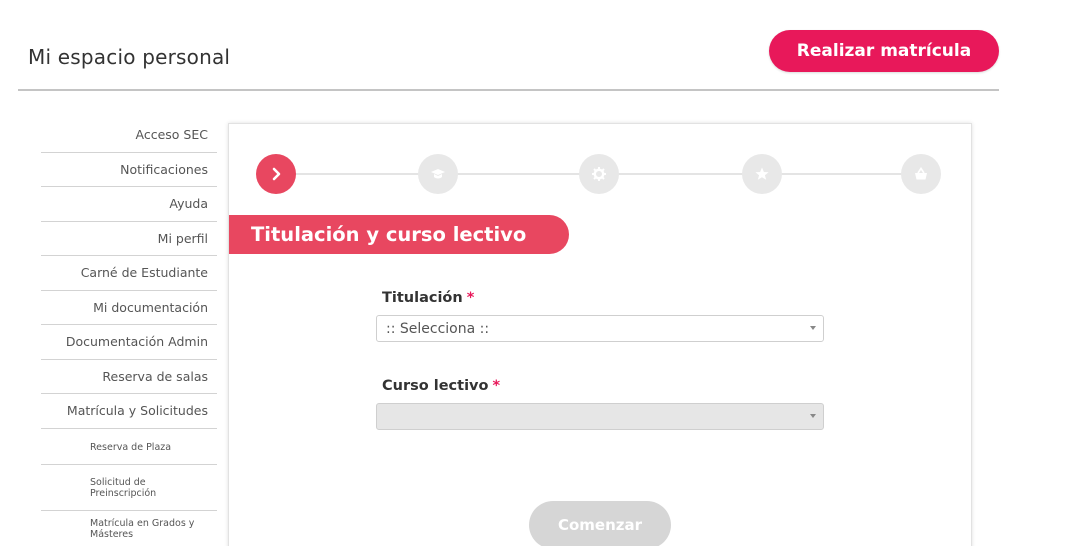 This screenshot has height=546, width=1077. I want to click on titulacion-select: :: Selecciona ::, so click(600, 328).